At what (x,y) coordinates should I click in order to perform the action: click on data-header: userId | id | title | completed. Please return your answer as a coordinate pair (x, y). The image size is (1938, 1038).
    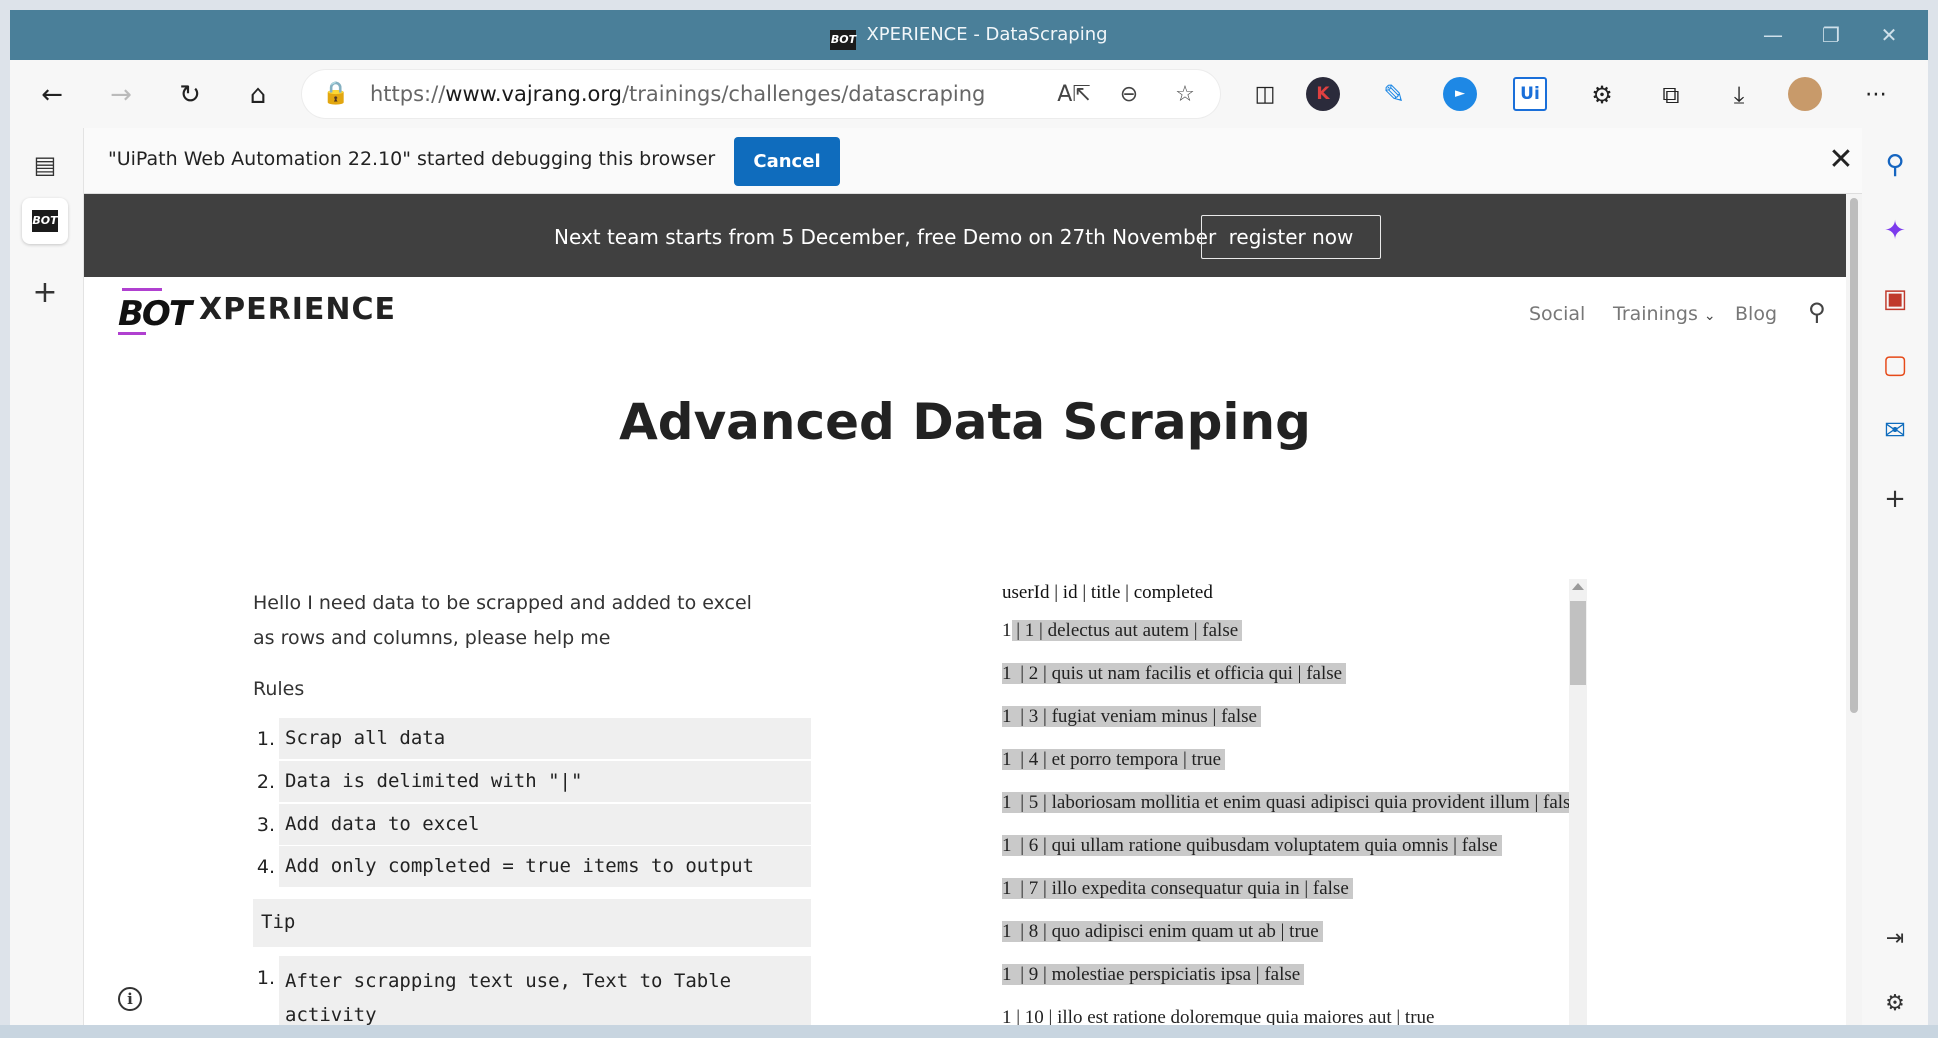
    Looking at the image, I should click on (1107, 592).